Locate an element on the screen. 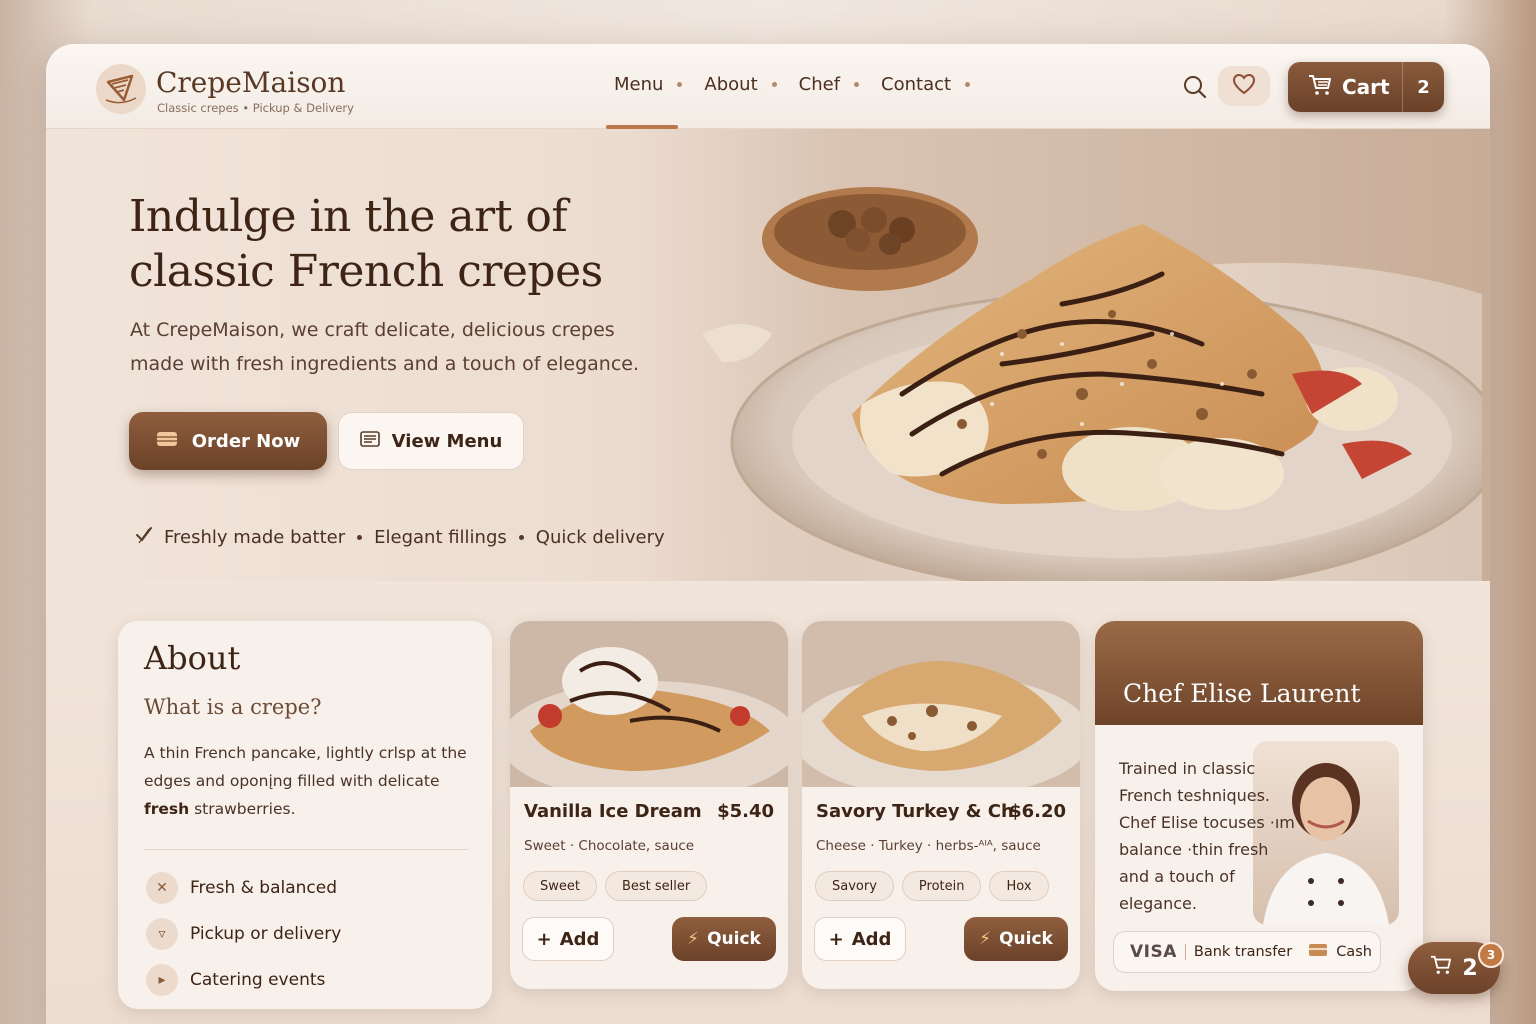 Image resolution: width=1536 pixels, height=1024 pixels. tag-best-seller: Best seller is located at coordinates (656, 886).